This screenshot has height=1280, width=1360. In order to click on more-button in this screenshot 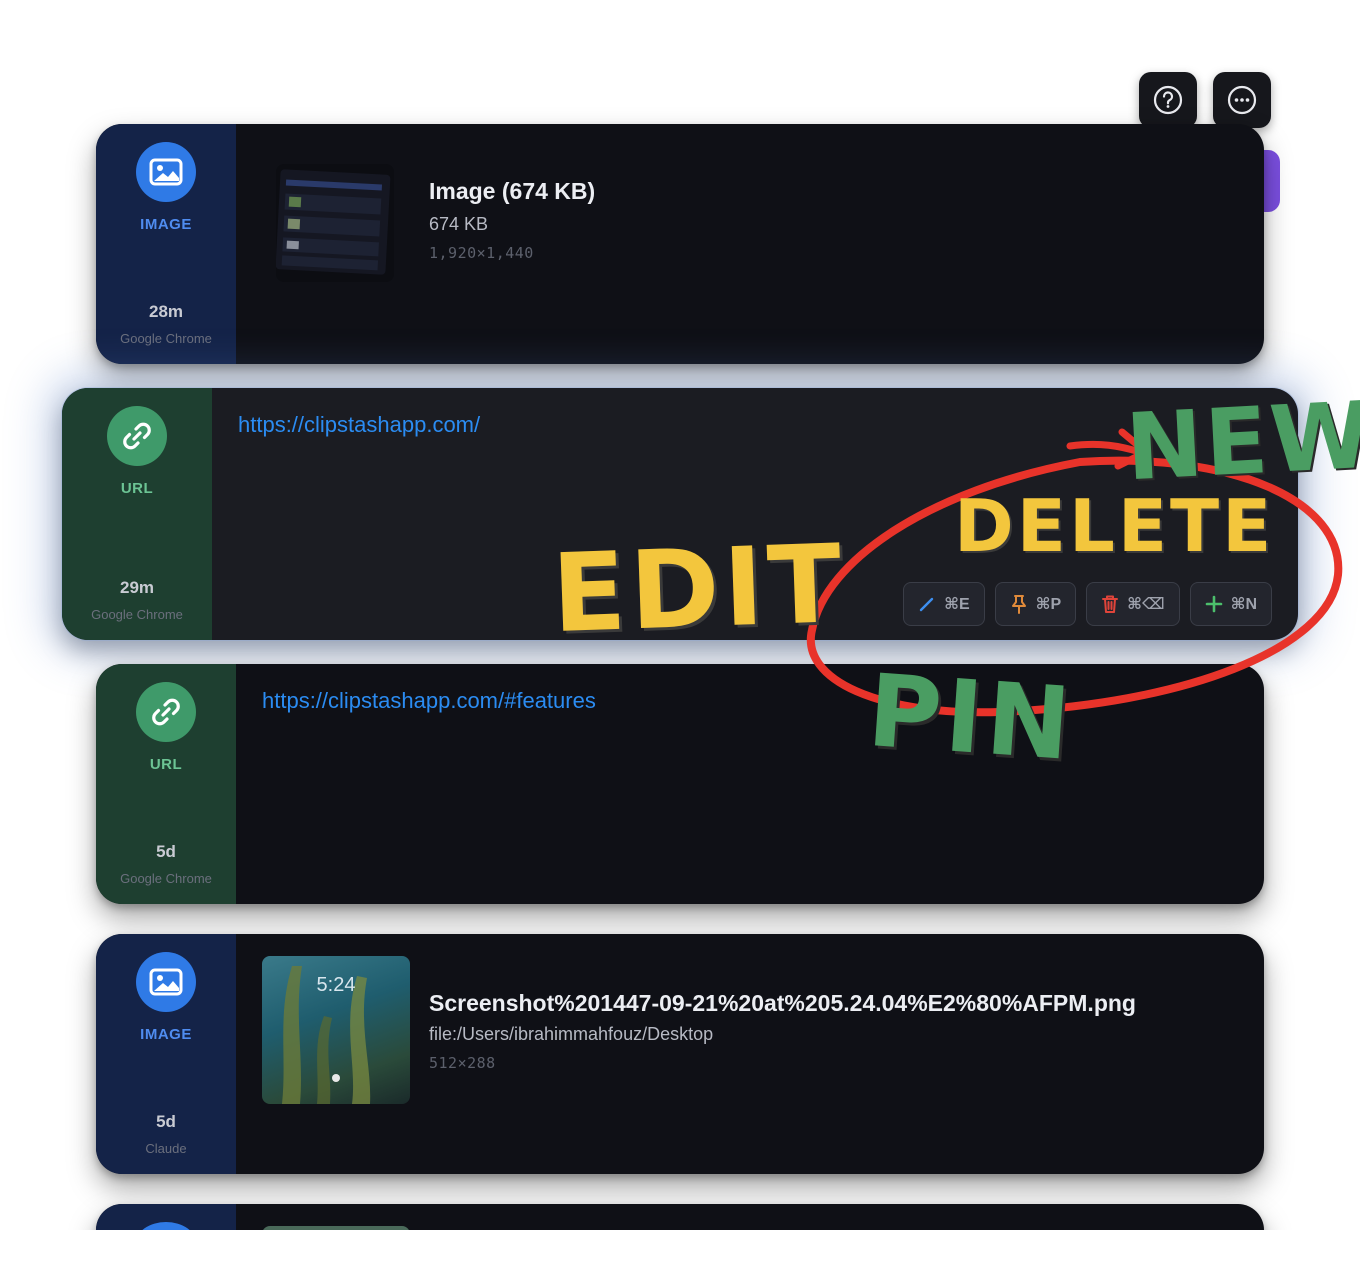, I will do `click(1242, 100)`.